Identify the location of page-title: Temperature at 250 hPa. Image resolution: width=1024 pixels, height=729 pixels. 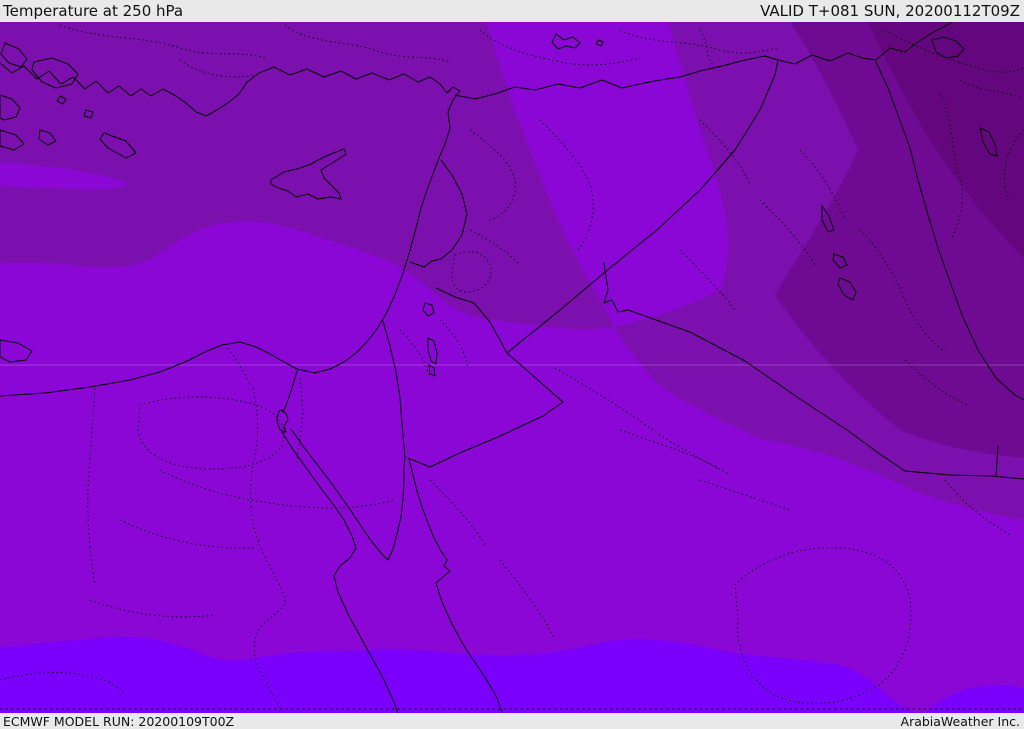
(93, 11).